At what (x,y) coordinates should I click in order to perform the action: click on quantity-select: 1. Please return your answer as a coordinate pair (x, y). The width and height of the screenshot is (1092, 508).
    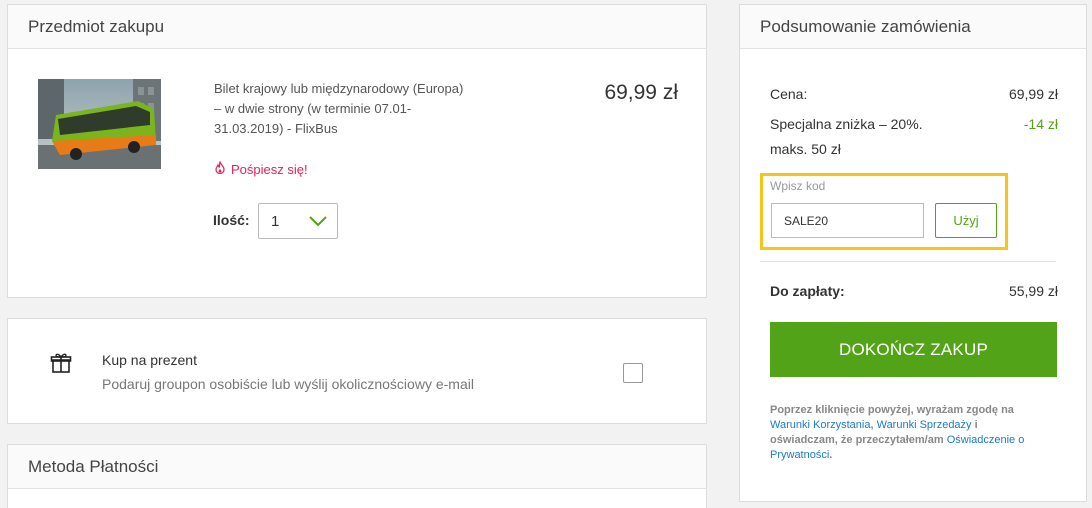
    Looking at the image, I should click on (298, 221).